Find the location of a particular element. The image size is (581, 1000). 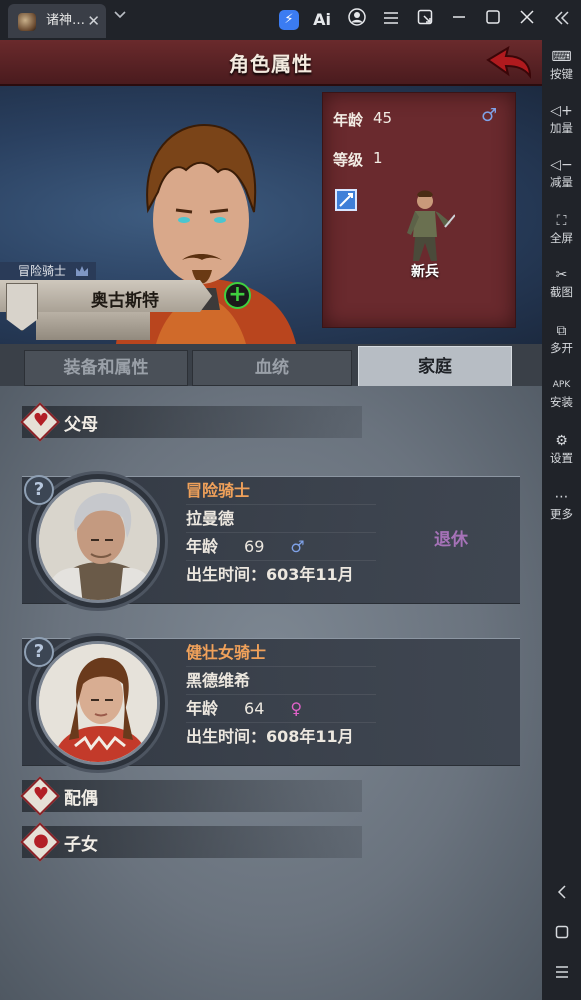

mother-class: 健壮女骑士 is located at coordinates (281, 653).